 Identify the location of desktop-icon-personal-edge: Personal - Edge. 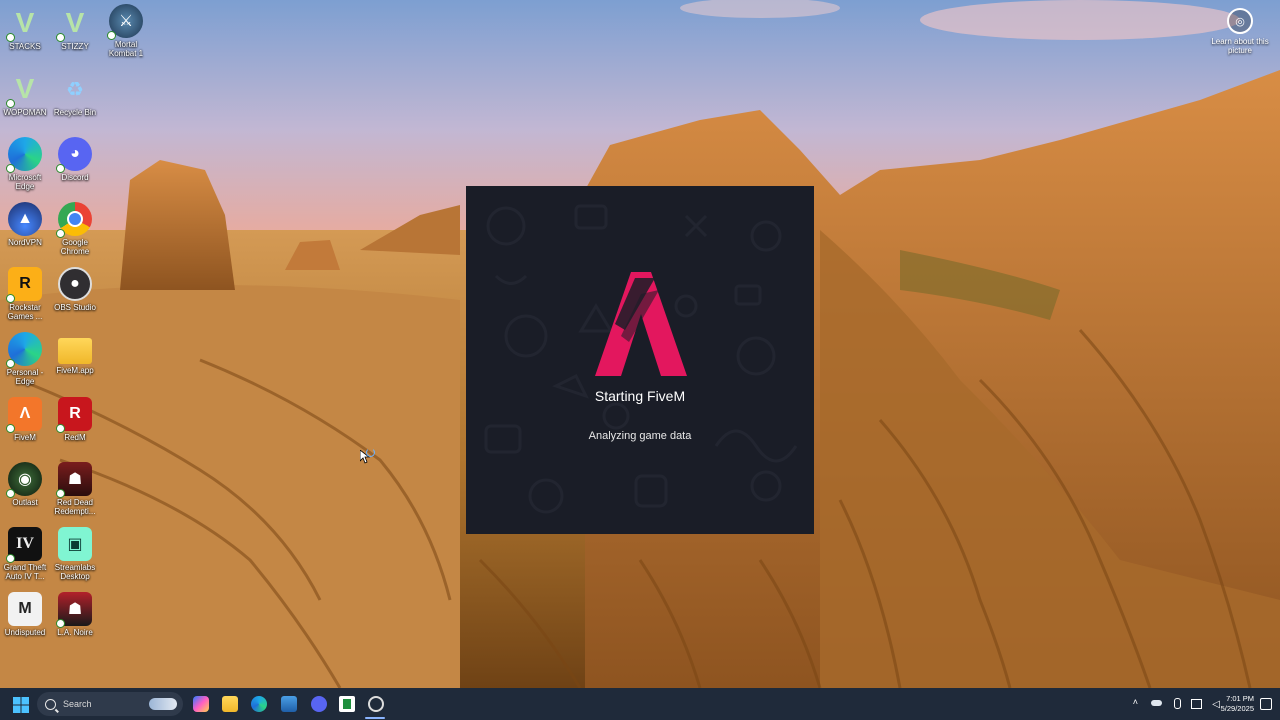
(25, 359).